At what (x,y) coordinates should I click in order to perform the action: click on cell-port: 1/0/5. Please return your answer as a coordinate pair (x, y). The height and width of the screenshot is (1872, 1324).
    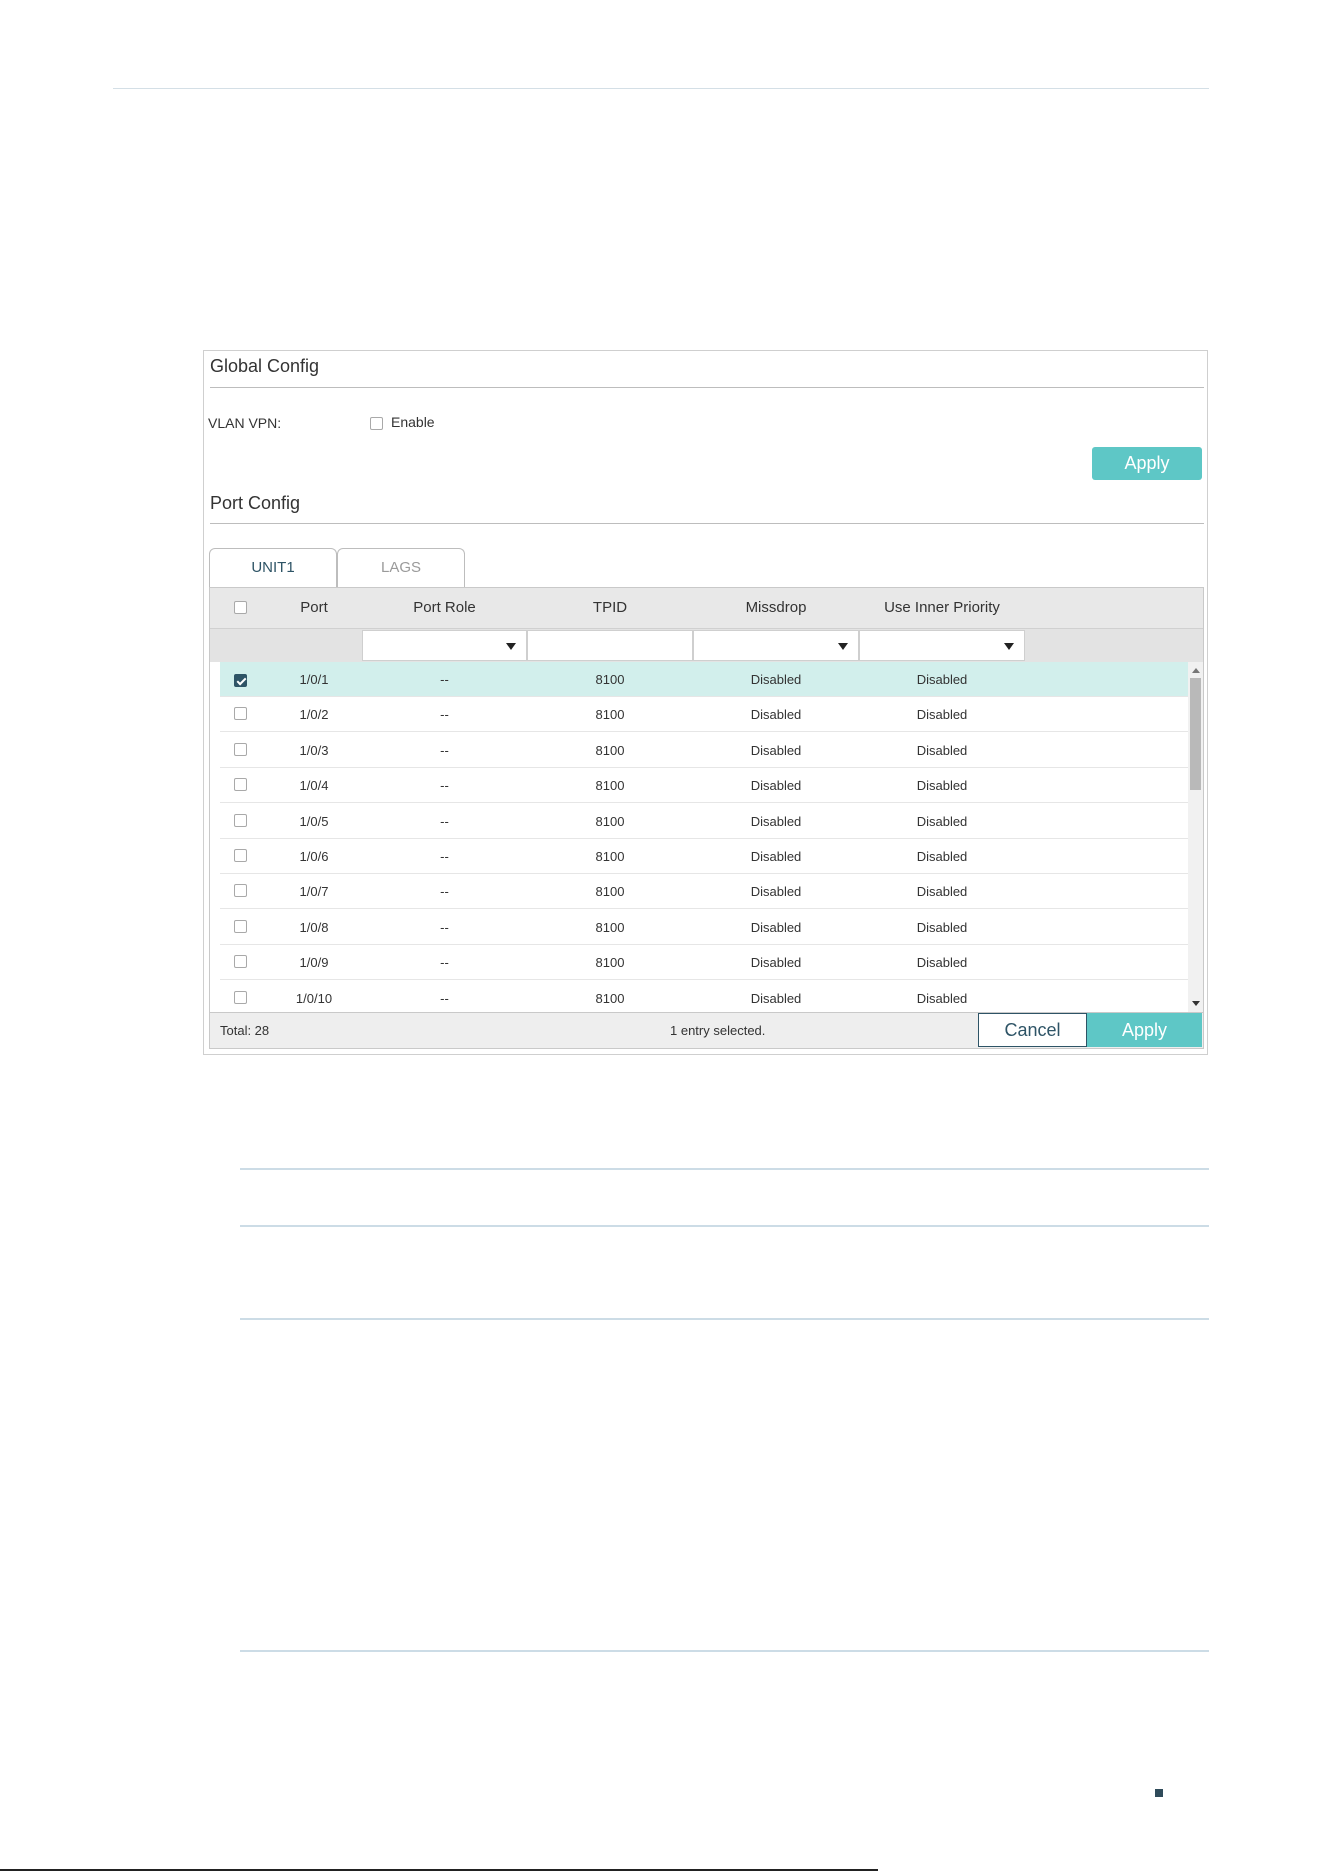
    Looking at the image, I should click on (314, 821).